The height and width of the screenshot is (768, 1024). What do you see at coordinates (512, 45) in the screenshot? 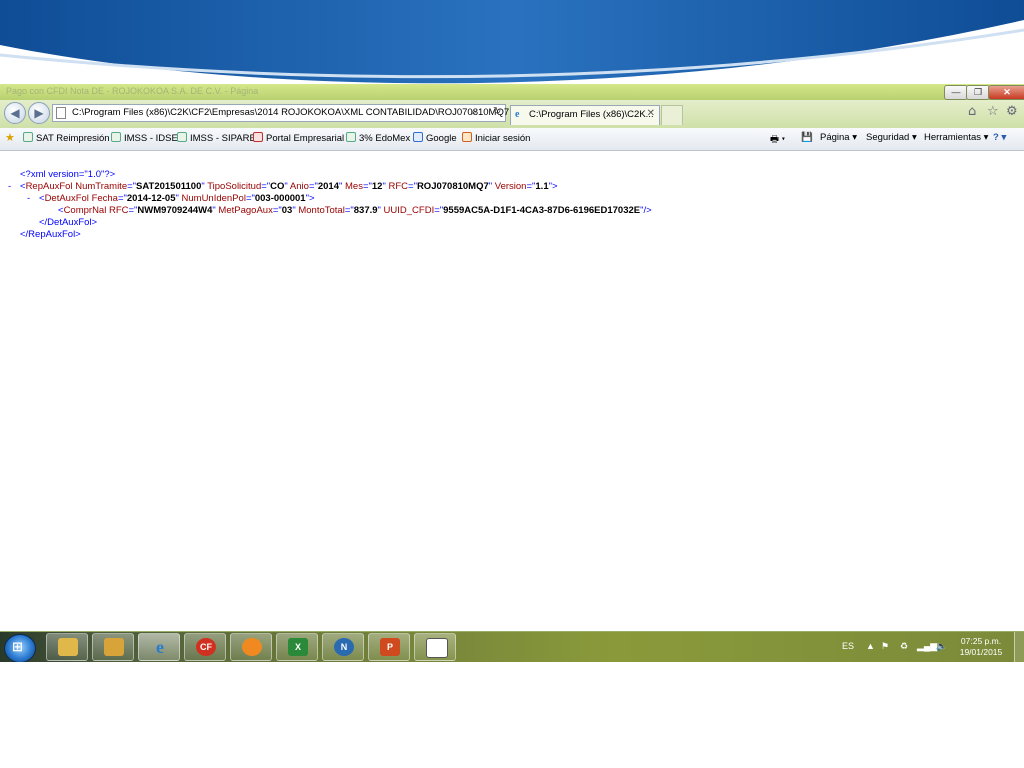
I see `slide-header-banner` at bounding box center [512, 45].